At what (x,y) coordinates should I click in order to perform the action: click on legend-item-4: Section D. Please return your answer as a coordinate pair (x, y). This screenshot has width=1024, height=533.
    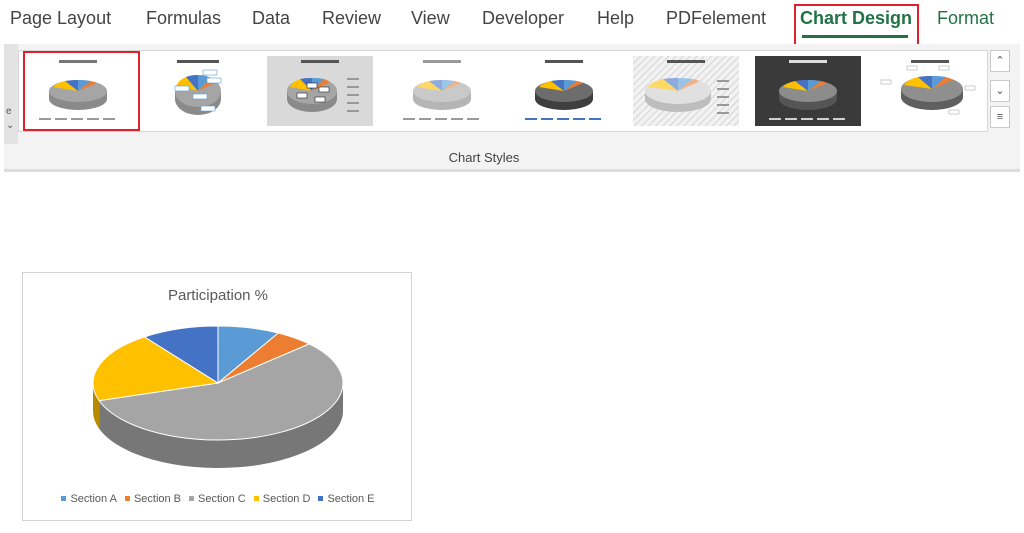
    Looking at the image, I should click on (282, 499).